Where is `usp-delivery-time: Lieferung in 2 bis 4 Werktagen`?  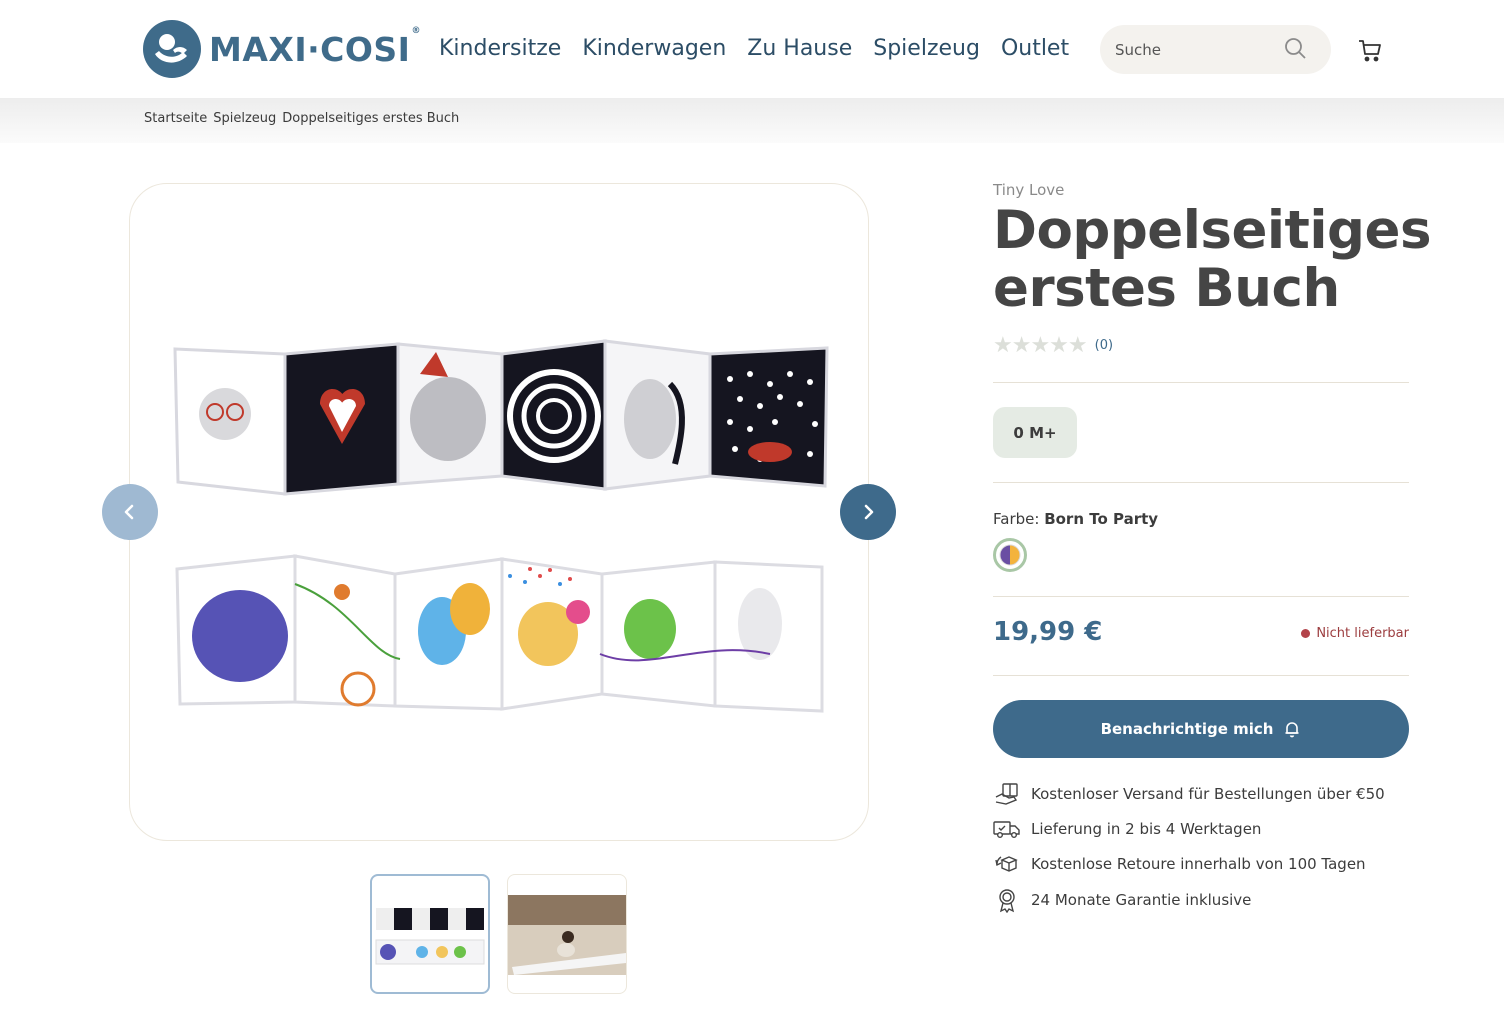 usp-delivery-time: Lieferung in 2 bis 4 Werktagen is located at coordinates (1127, 829).